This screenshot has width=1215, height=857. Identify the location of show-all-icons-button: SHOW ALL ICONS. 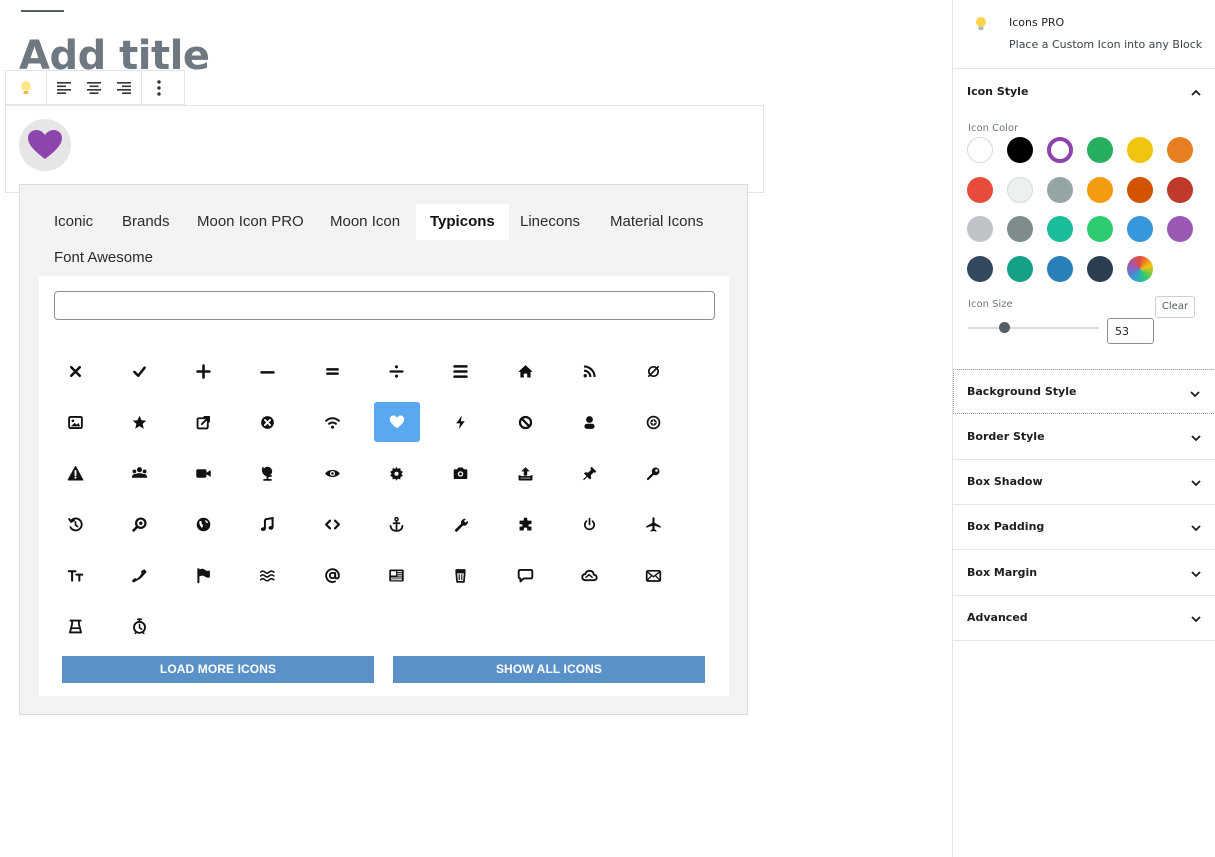
(549, 669).